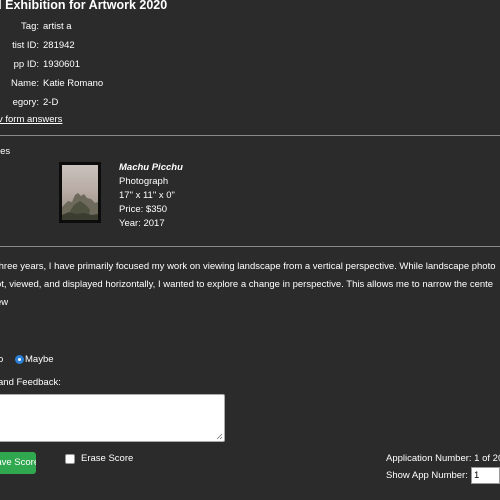  What do you see at coordinates (427, 475) in the screenshot?
I see `show-app-number-label: Show App Number:` at bounding box center [427, 475].